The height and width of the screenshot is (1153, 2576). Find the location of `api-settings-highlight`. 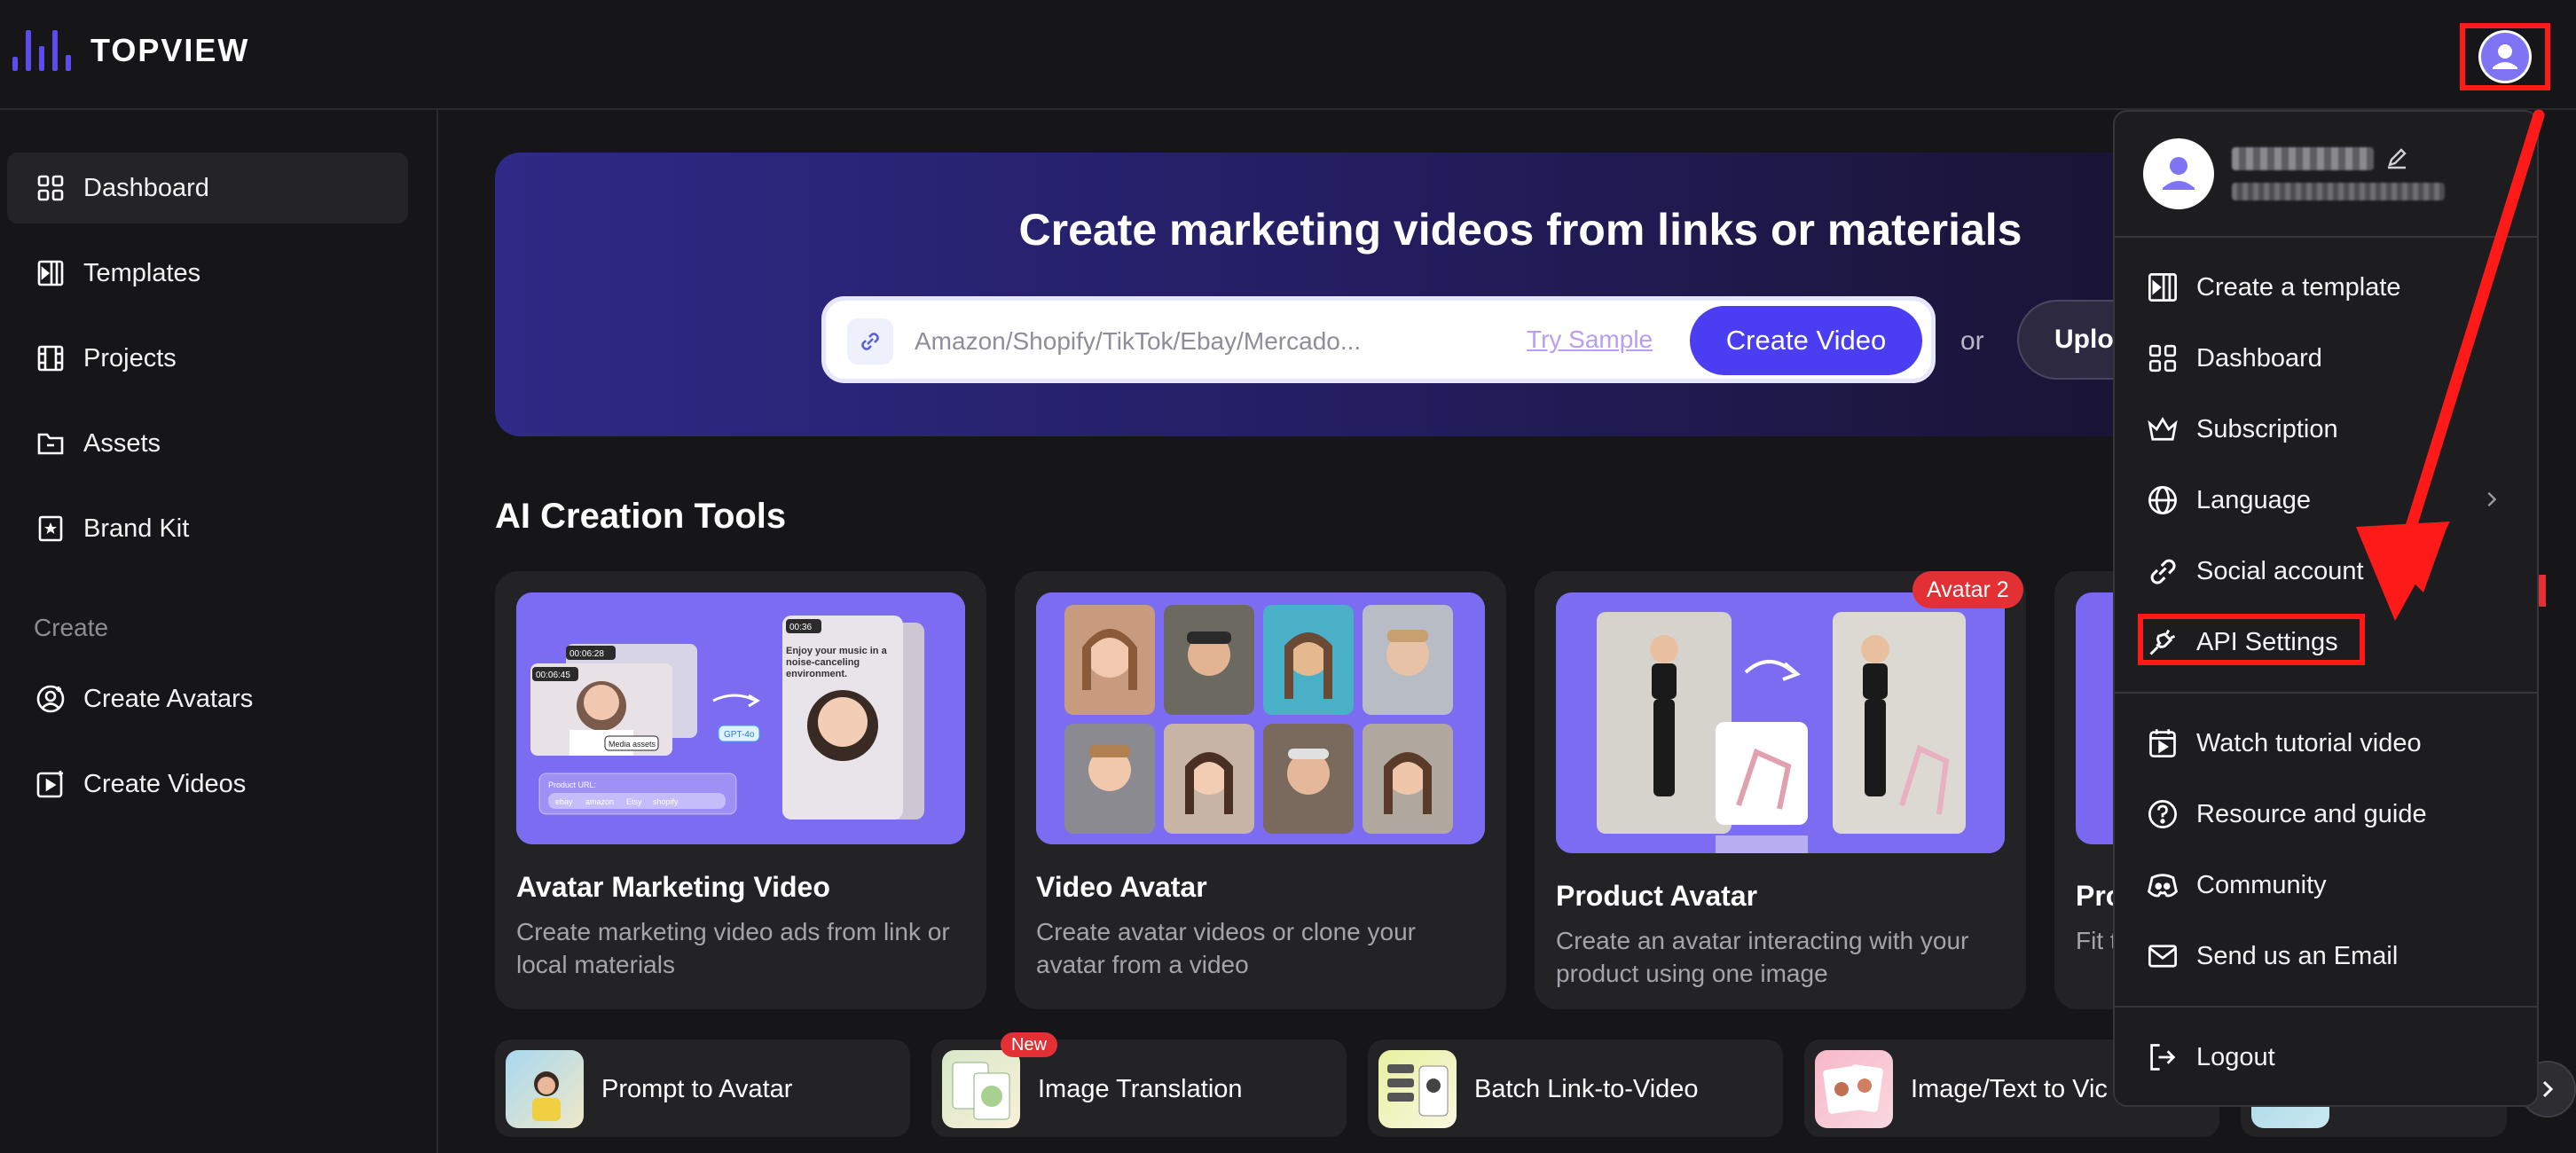

api-settings-highlight is located at coordinates (2251, 639).